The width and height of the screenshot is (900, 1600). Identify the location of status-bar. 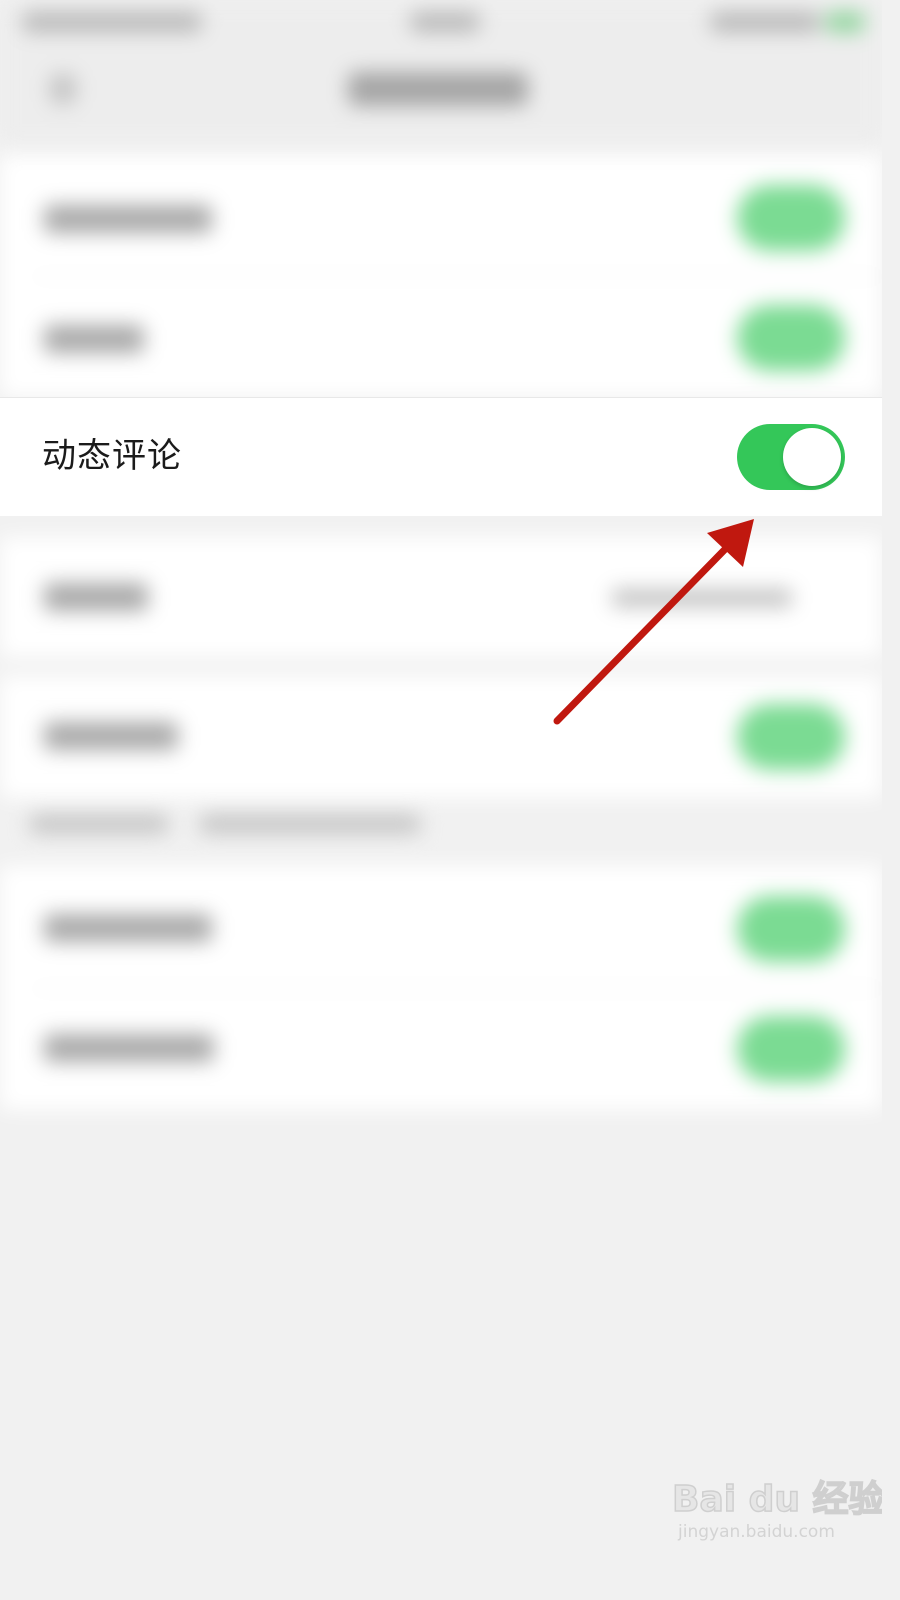
(441, 25).